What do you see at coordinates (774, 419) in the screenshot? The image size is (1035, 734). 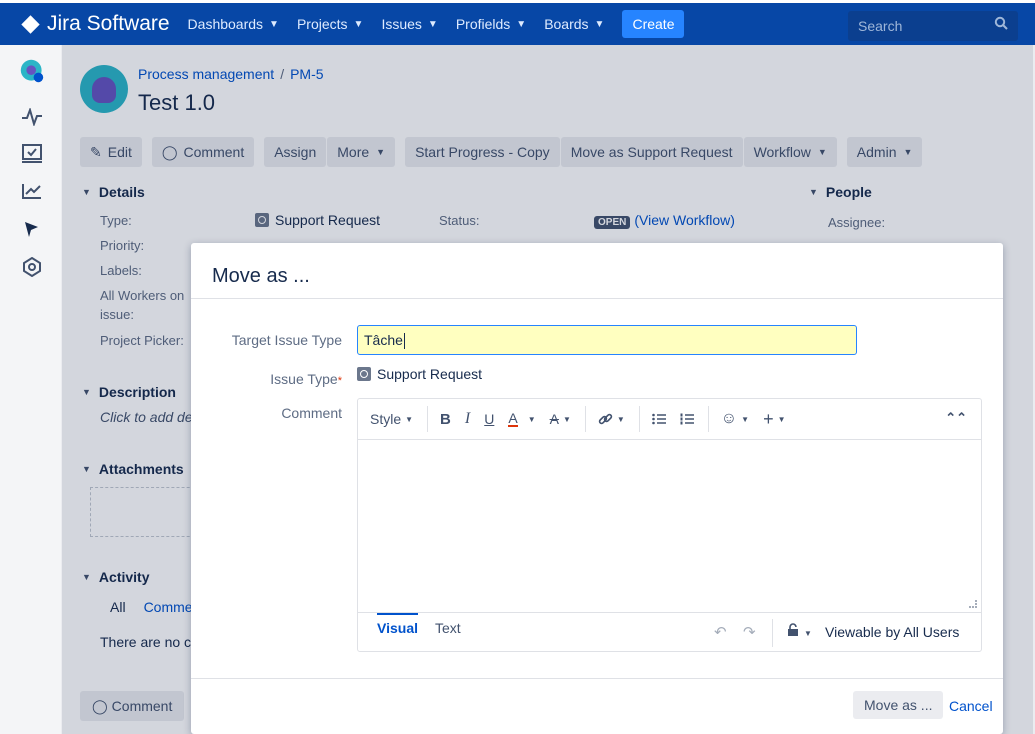 I see `insert-more-icon: + ▼` at bounding box center [774, 419].